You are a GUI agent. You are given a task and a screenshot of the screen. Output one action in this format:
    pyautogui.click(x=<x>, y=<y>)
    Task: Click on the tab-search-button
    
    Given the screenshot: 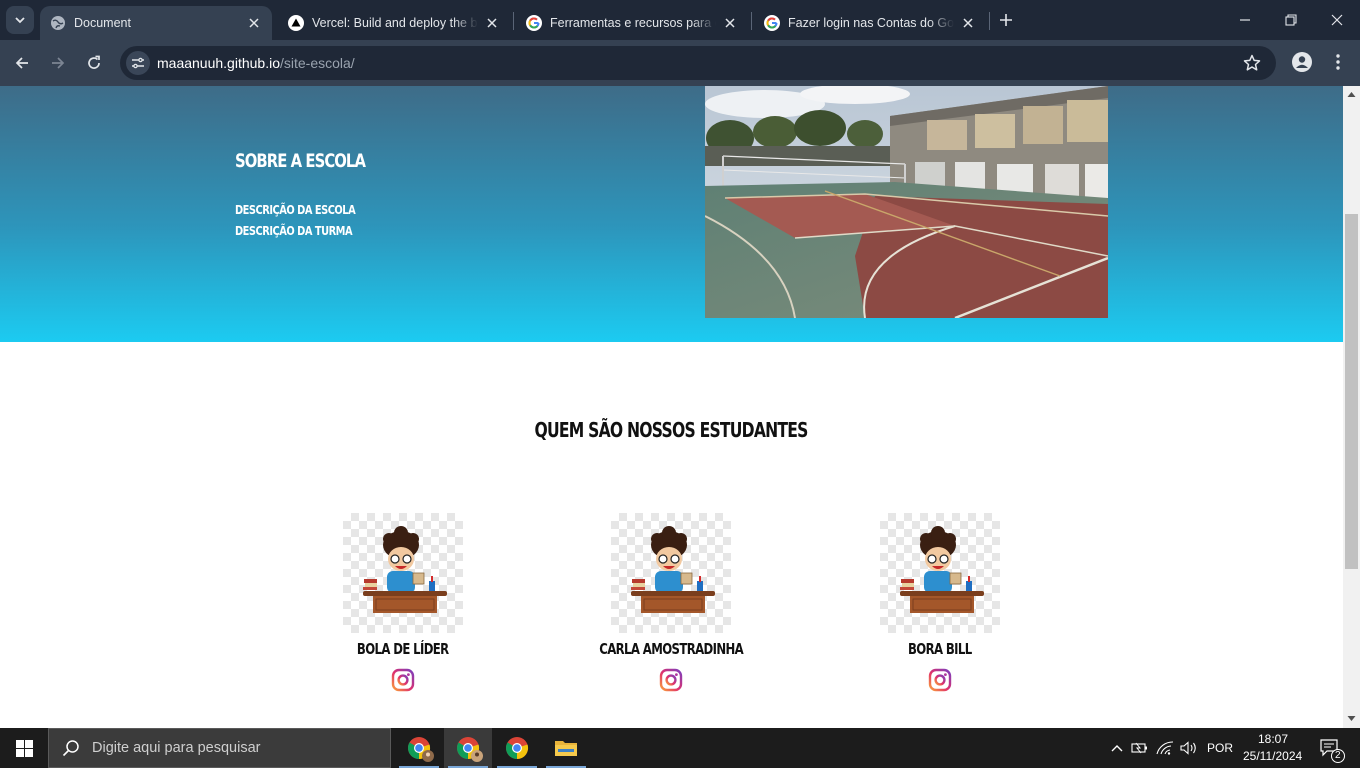 What is the action you would take?
    pyautogui.click(x=20, y=20)
    